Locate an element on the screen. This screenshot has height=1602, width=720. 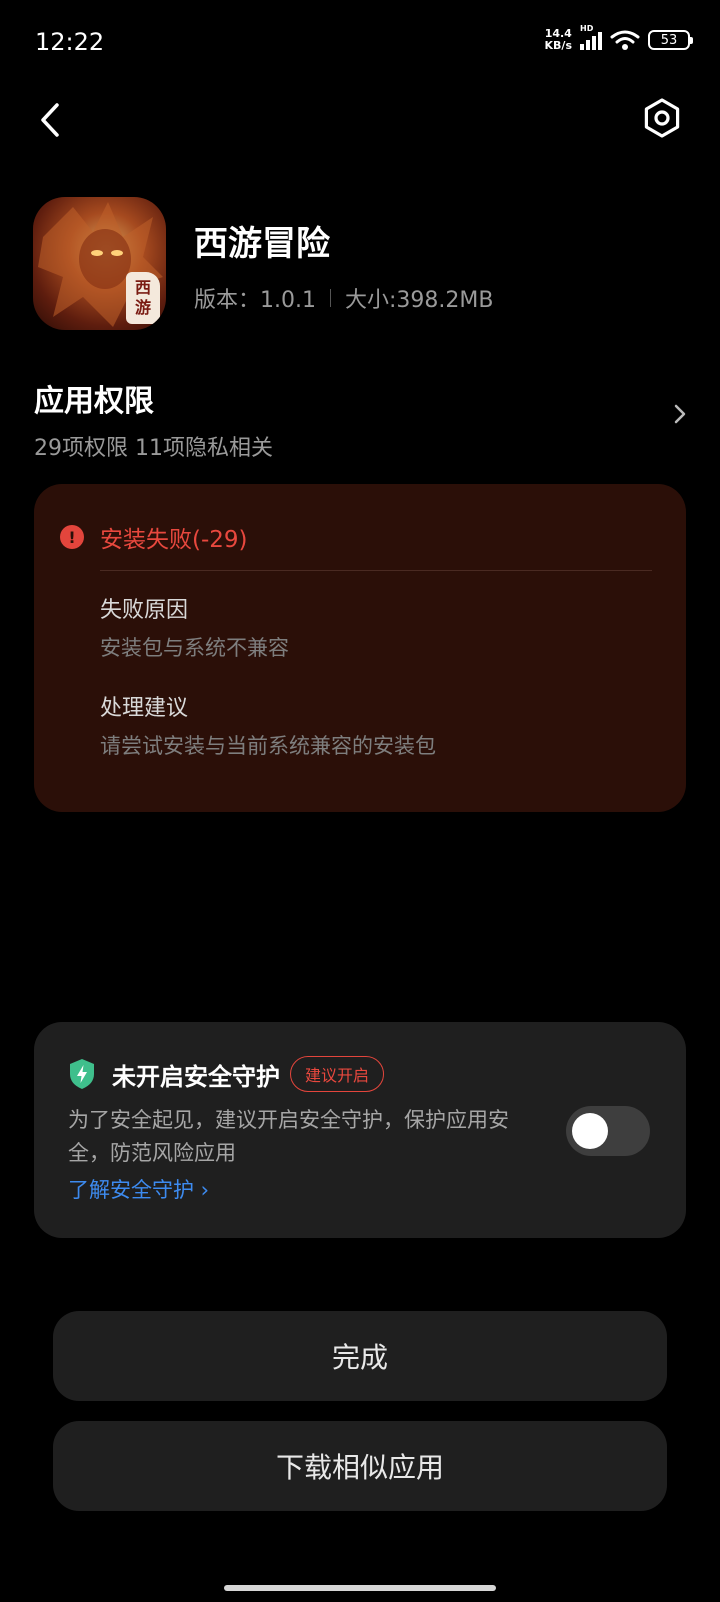
download-similar-button: 下载相似应用 is located at coordinates (360, 1466).